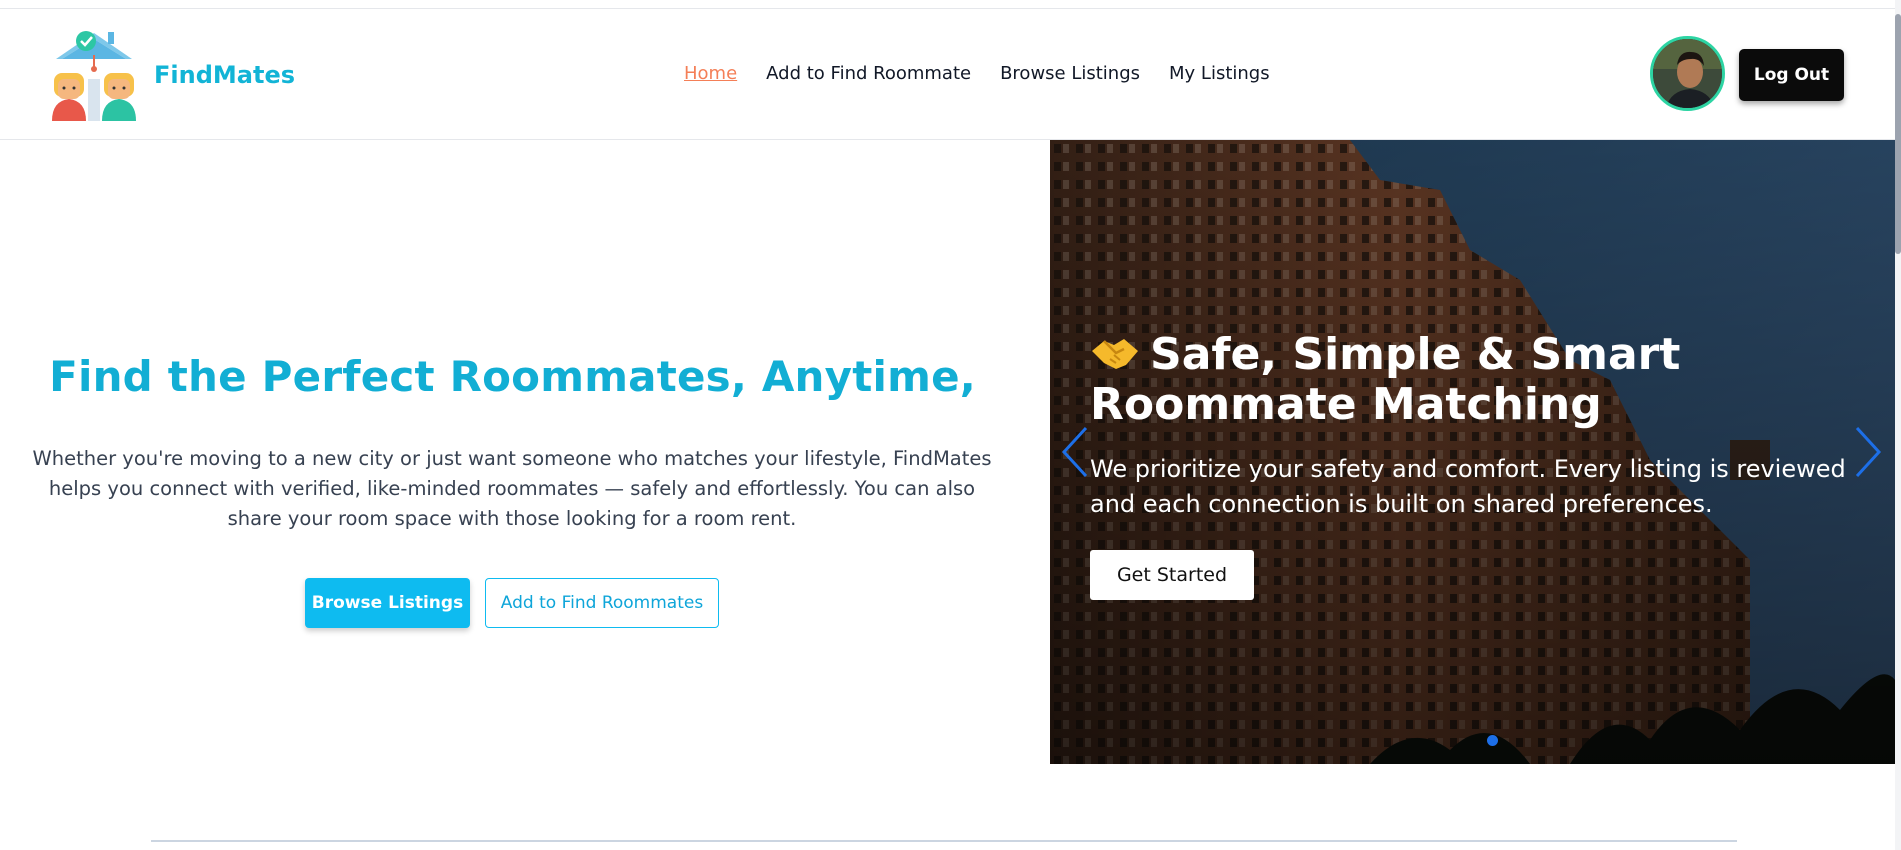 The width and height of the screenshot is (1901, 850). I want to click on user-photo-icon, so click(1687, 73).